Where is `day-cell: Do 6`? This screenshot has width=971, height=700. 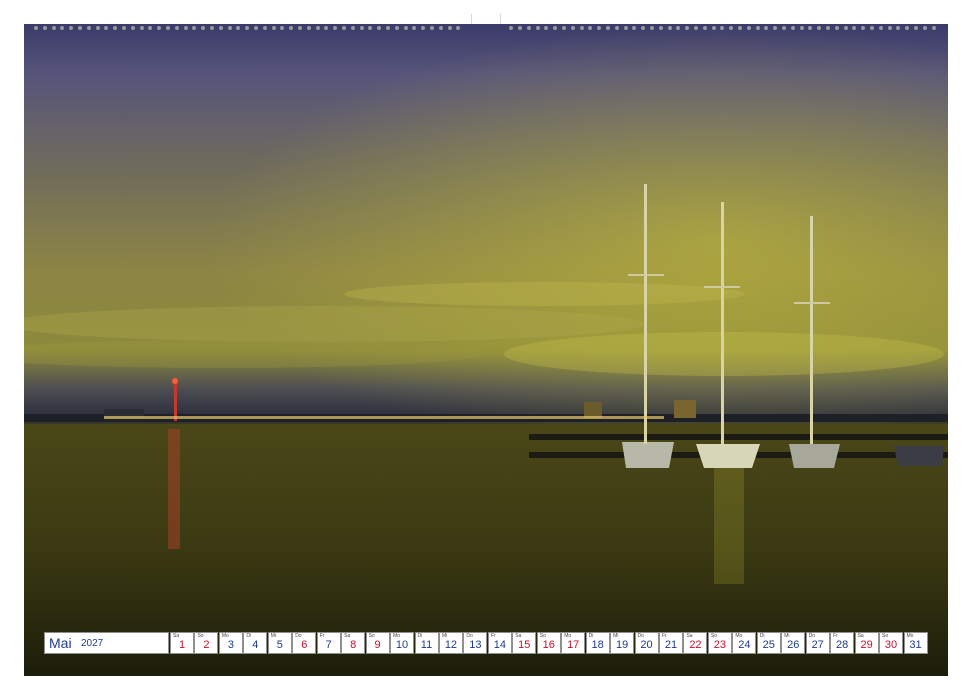 day-cell: Do 6 is located at coordinates (304, 643).